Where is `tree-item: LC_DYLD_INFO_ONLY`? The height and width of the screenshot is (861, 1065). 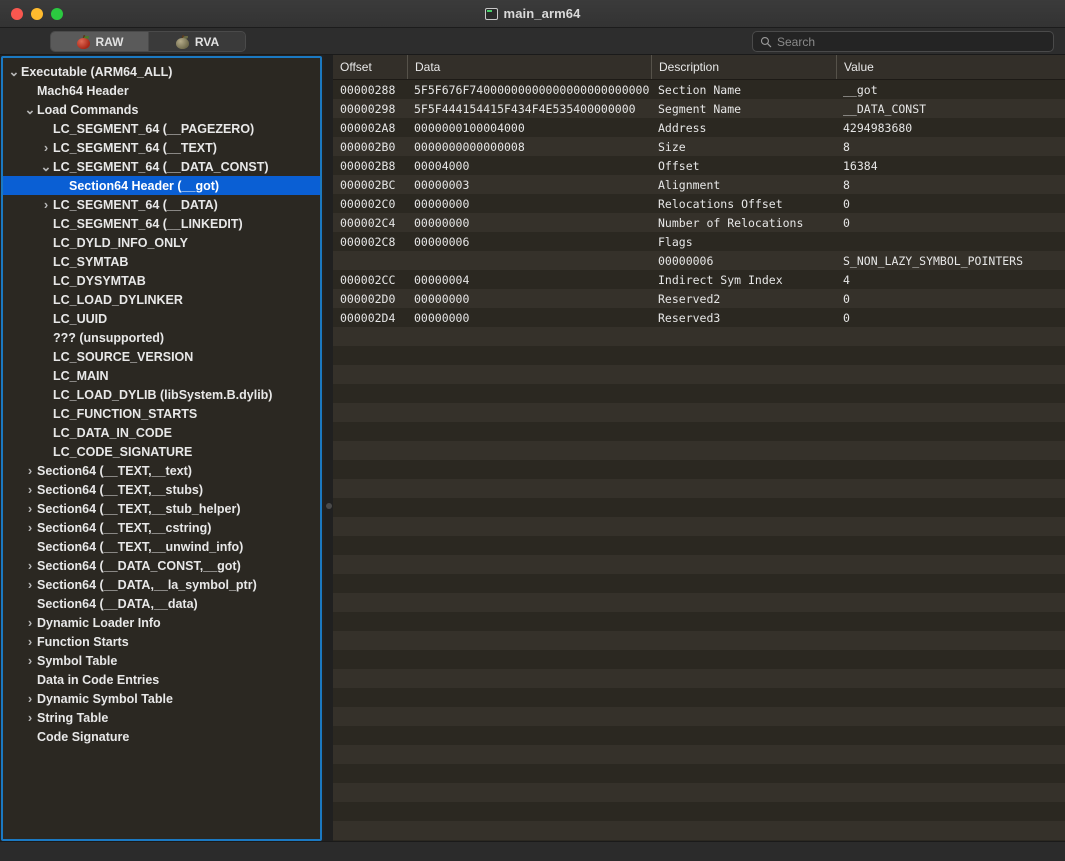
tree-item: LC_DYLD_INFO_ONLY is located at coordinates (161, 242).